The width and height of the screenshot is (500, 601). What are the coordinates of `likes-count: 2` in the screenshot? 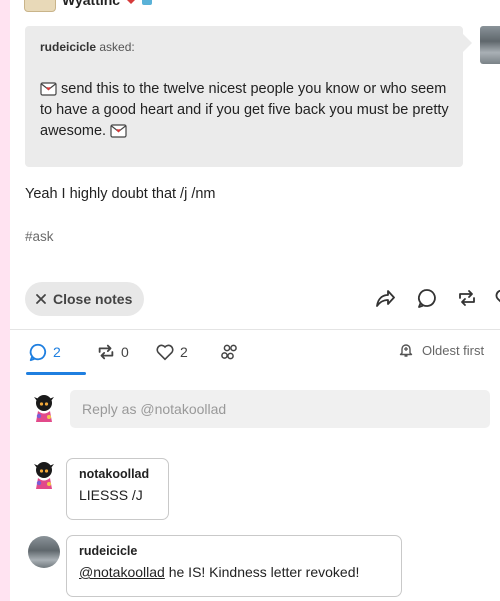 It's located at (184, 352).